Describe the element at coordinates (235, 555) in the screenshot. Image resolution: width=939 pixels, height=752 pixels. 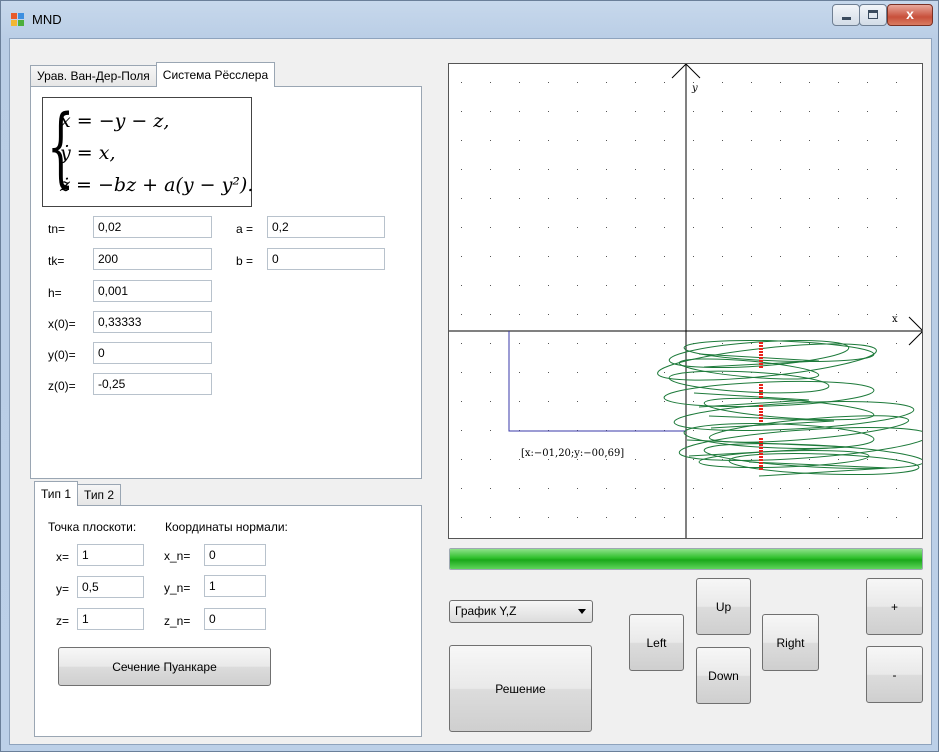
I see `normal-x-field` at that location.